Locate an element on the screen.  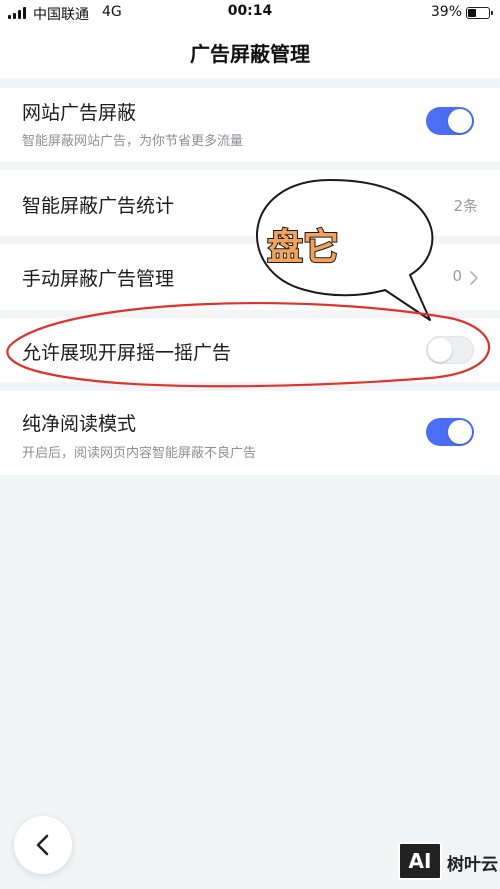
watermark-logo-text: AI is located at coordinates (420, 861).